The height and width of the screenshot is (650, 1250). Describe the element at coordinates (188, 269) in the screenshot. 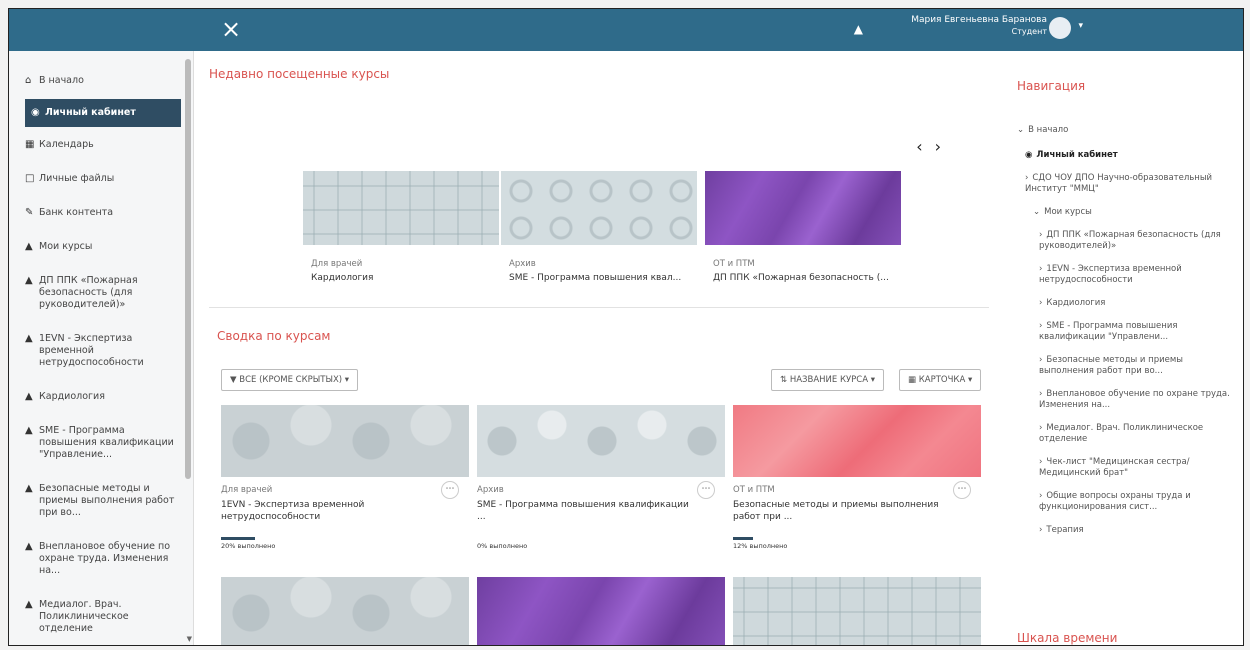

I see `drawer-scrollbar` at that location.